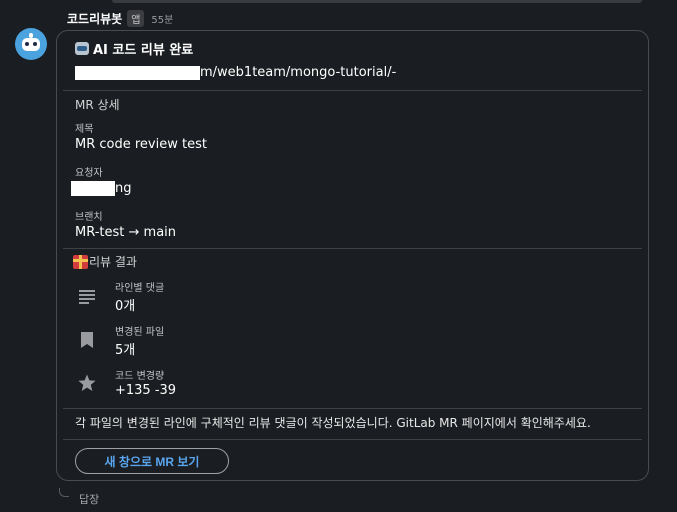 Image resolution: width=677 pixels, height=512 pixels. What do you see at coordinates (143, 50) in the screenshot?
I see `card-title-text: AI 코드 리뷰 완료` at bounding box center [143, 50].